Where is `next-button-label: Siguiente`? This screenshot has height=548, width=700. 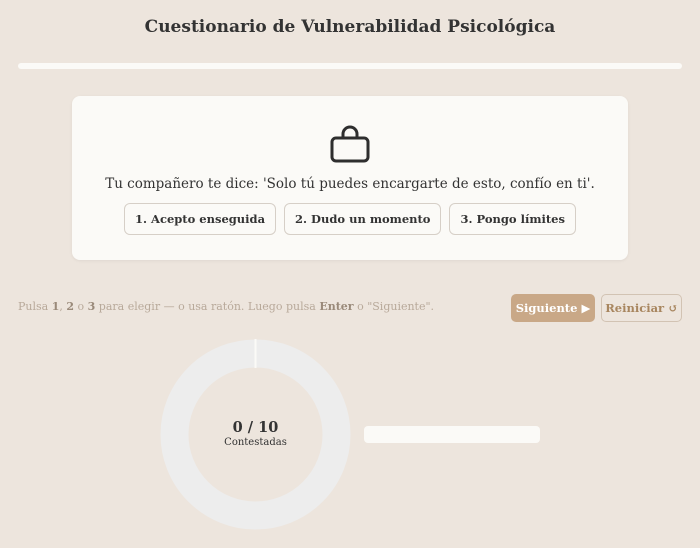
next-button-label: Siguiente is located at coordinates (546, 308).